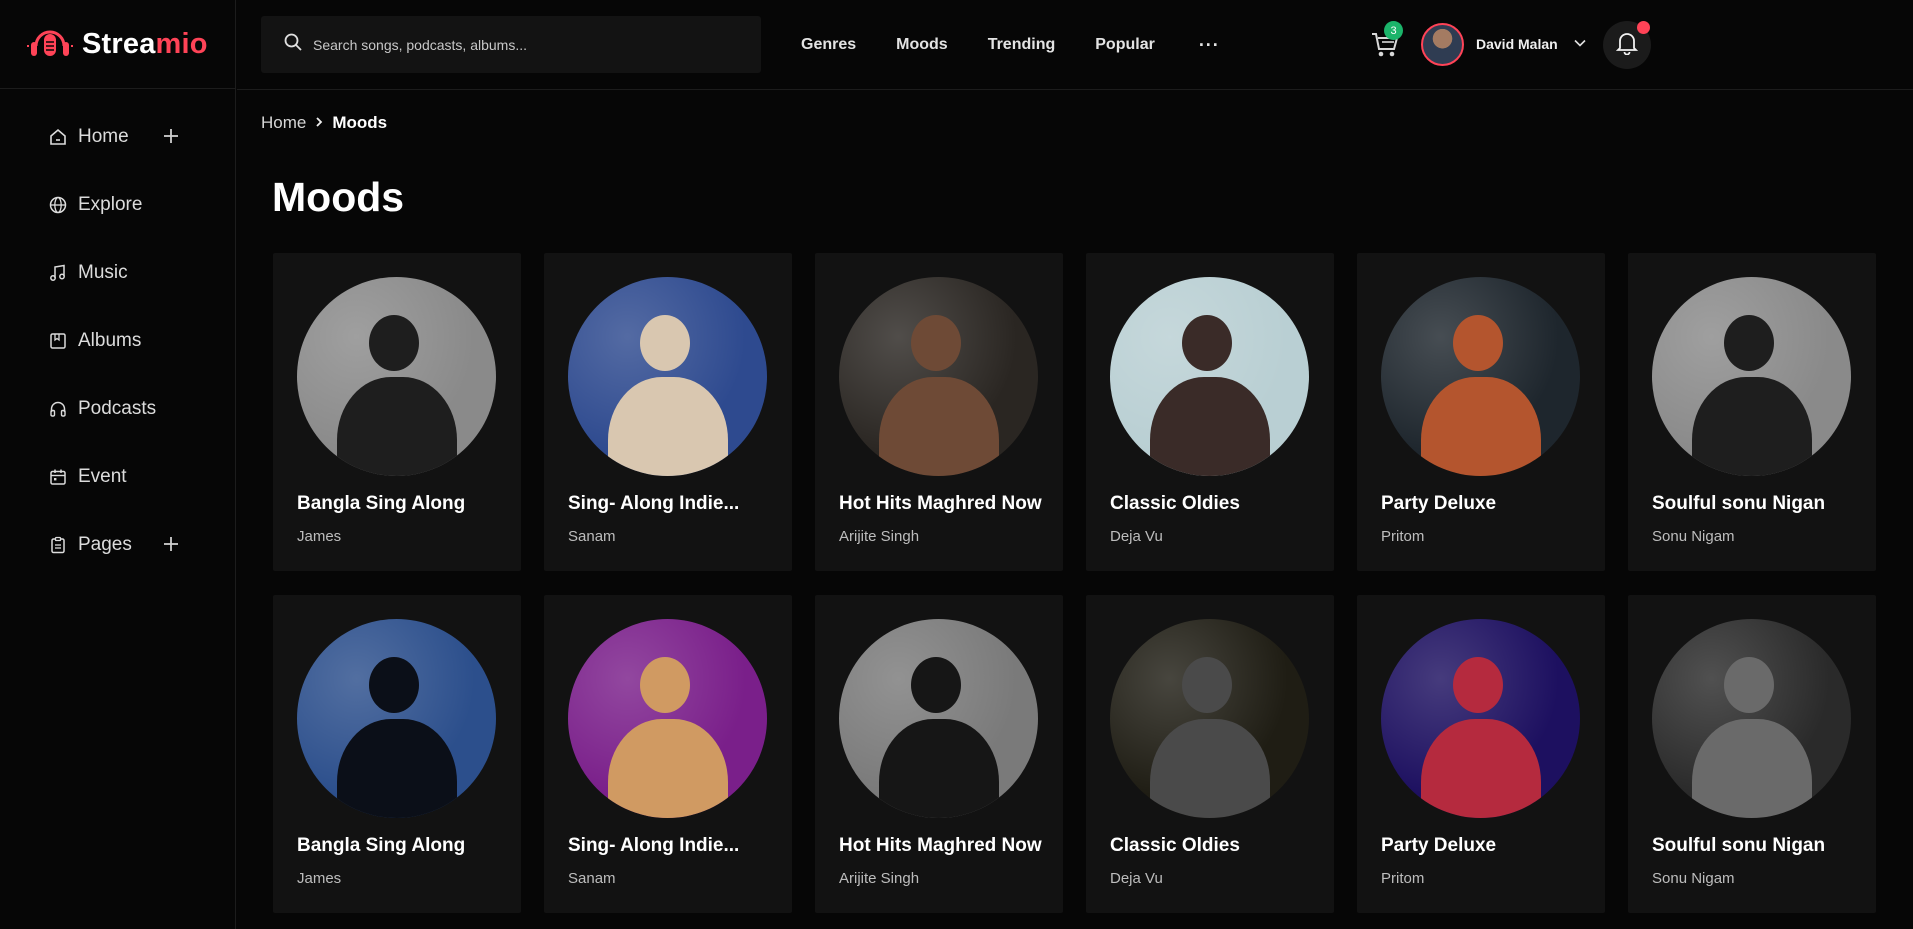 Image resolution: width=1913 pixels, height=929 pixels. I want to click on sidebar-item-label: Event, so click(102, 476).